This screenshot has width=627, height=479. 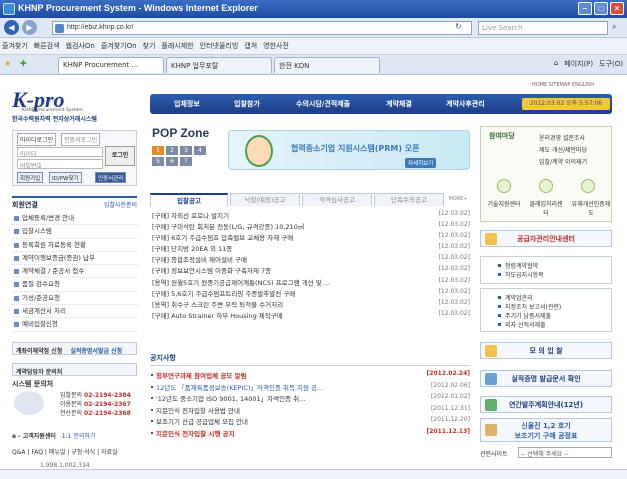 I want to click on tab-kdn: 한전 KDN, so click(x=327, y=65).